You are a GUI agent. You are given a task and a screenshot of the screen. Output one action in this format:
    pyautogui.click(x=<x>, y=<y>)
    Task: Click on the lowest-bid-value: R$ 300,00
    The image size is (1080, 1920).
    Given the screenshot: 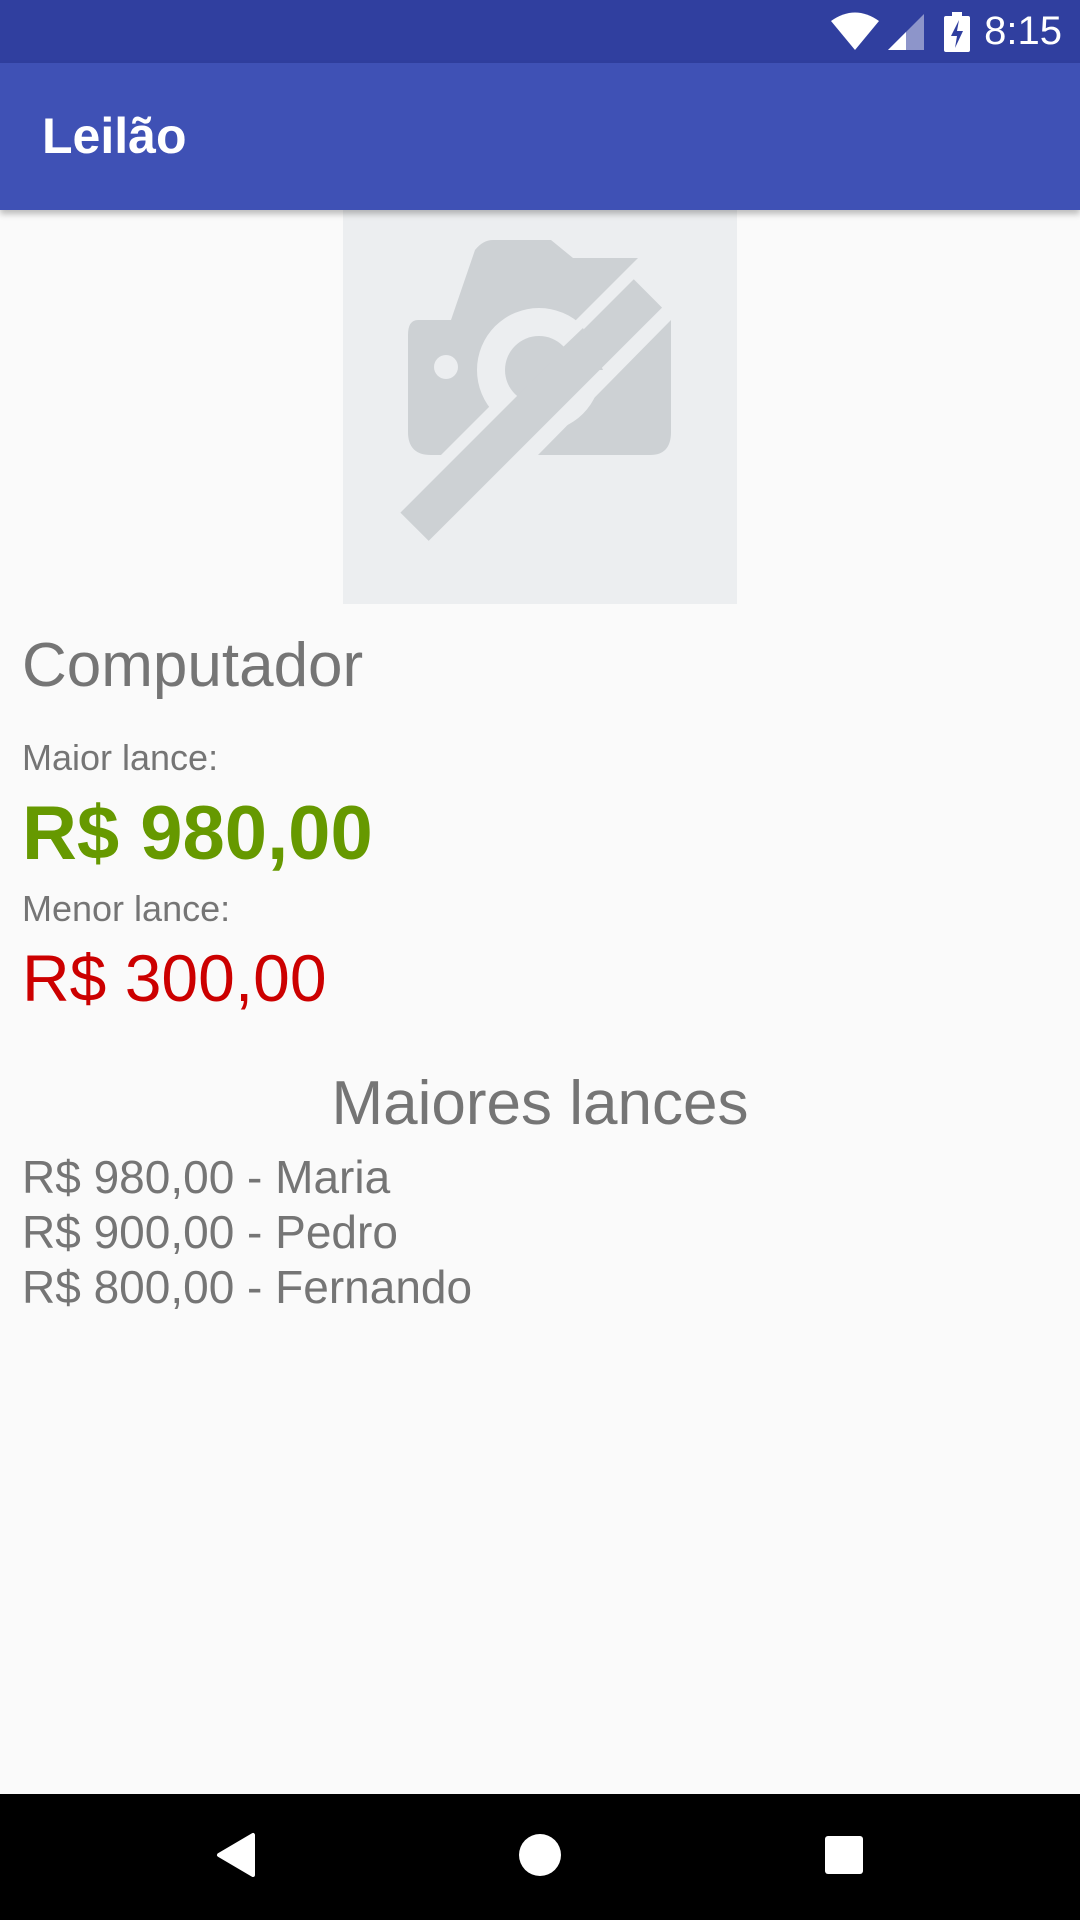 What is the action you would take?
    pyautogui.click(x=174, y=978)
    